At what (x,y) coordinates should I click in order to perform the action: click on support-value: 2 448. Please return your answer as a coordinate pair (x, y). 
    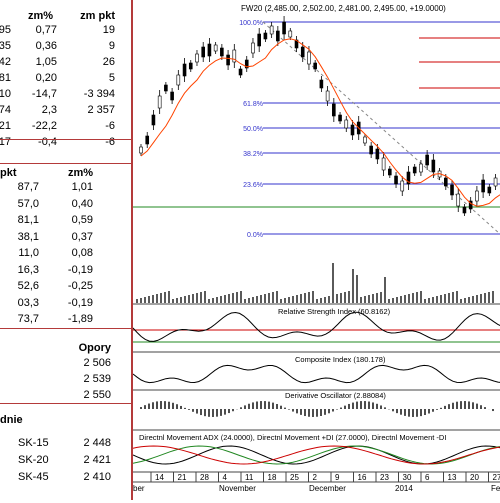
    Looking at the image, I should click on (97, 443).